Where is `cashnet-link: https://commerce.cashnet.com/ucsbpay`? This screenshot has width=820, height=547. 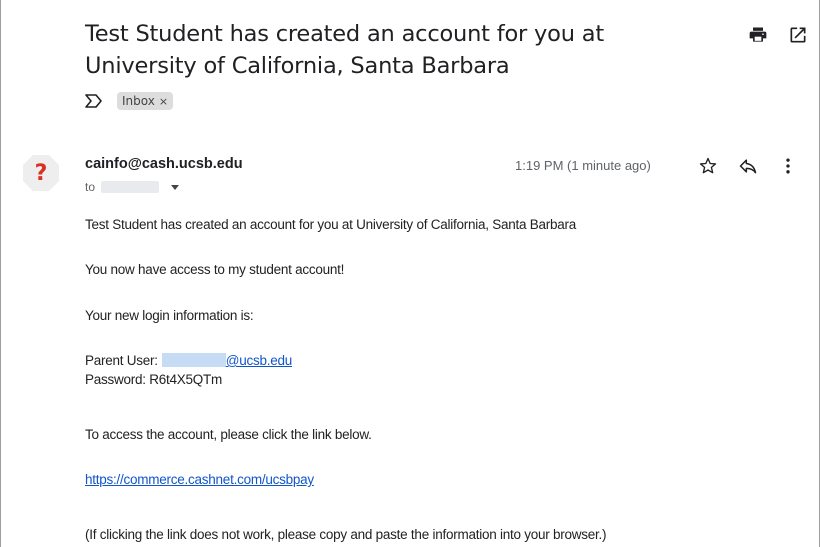 cashnet-link: https://commerce.cashnet.com/ucsbpay is located at coordinates (199, 479).